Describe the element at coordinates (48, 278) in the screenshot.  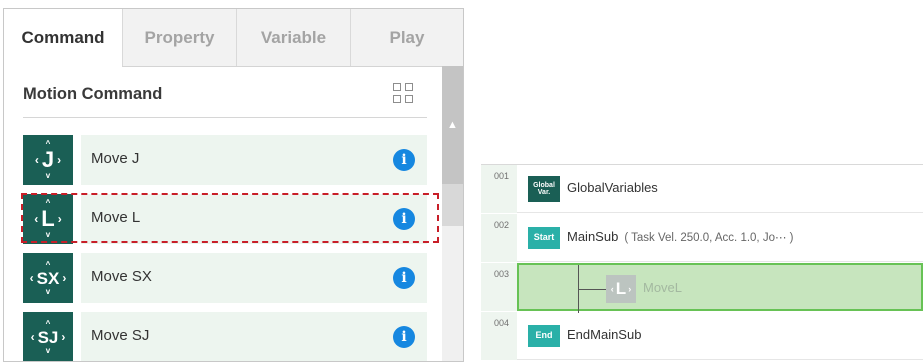
I see `move-sx-icon: ‹ ^ SX v ›` at that location.